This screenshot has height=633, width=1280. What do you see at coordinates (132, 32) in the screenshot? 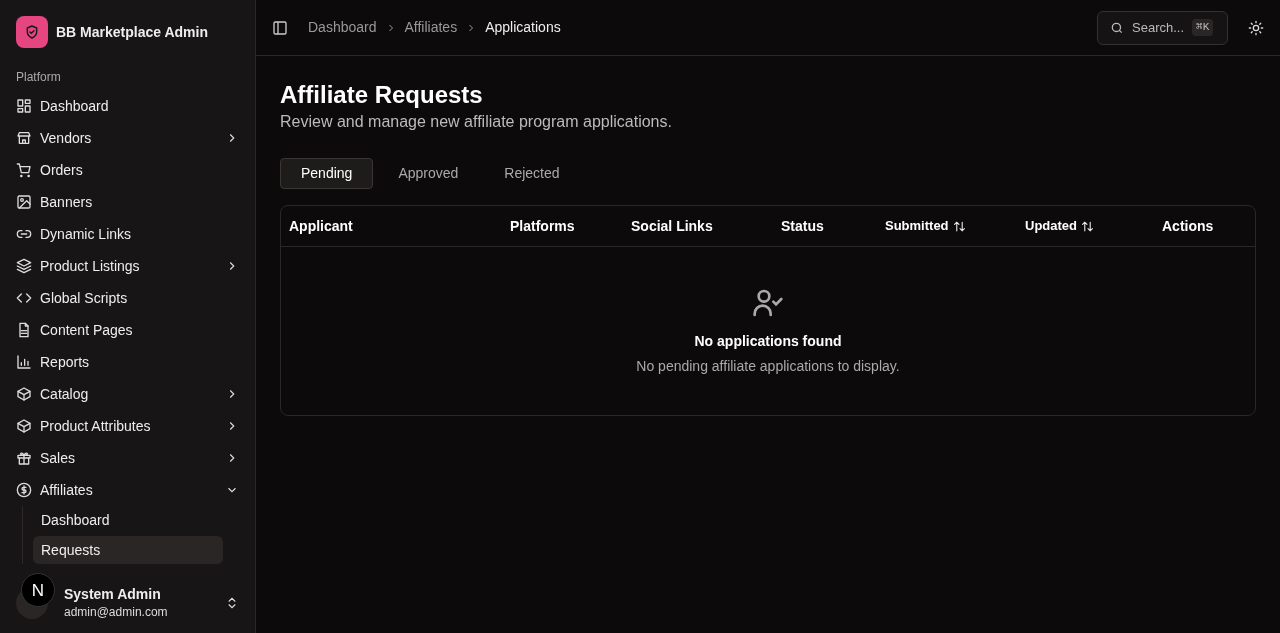
I see `app-title: BB Marketplace Admin` at bounding box center [132, 32].